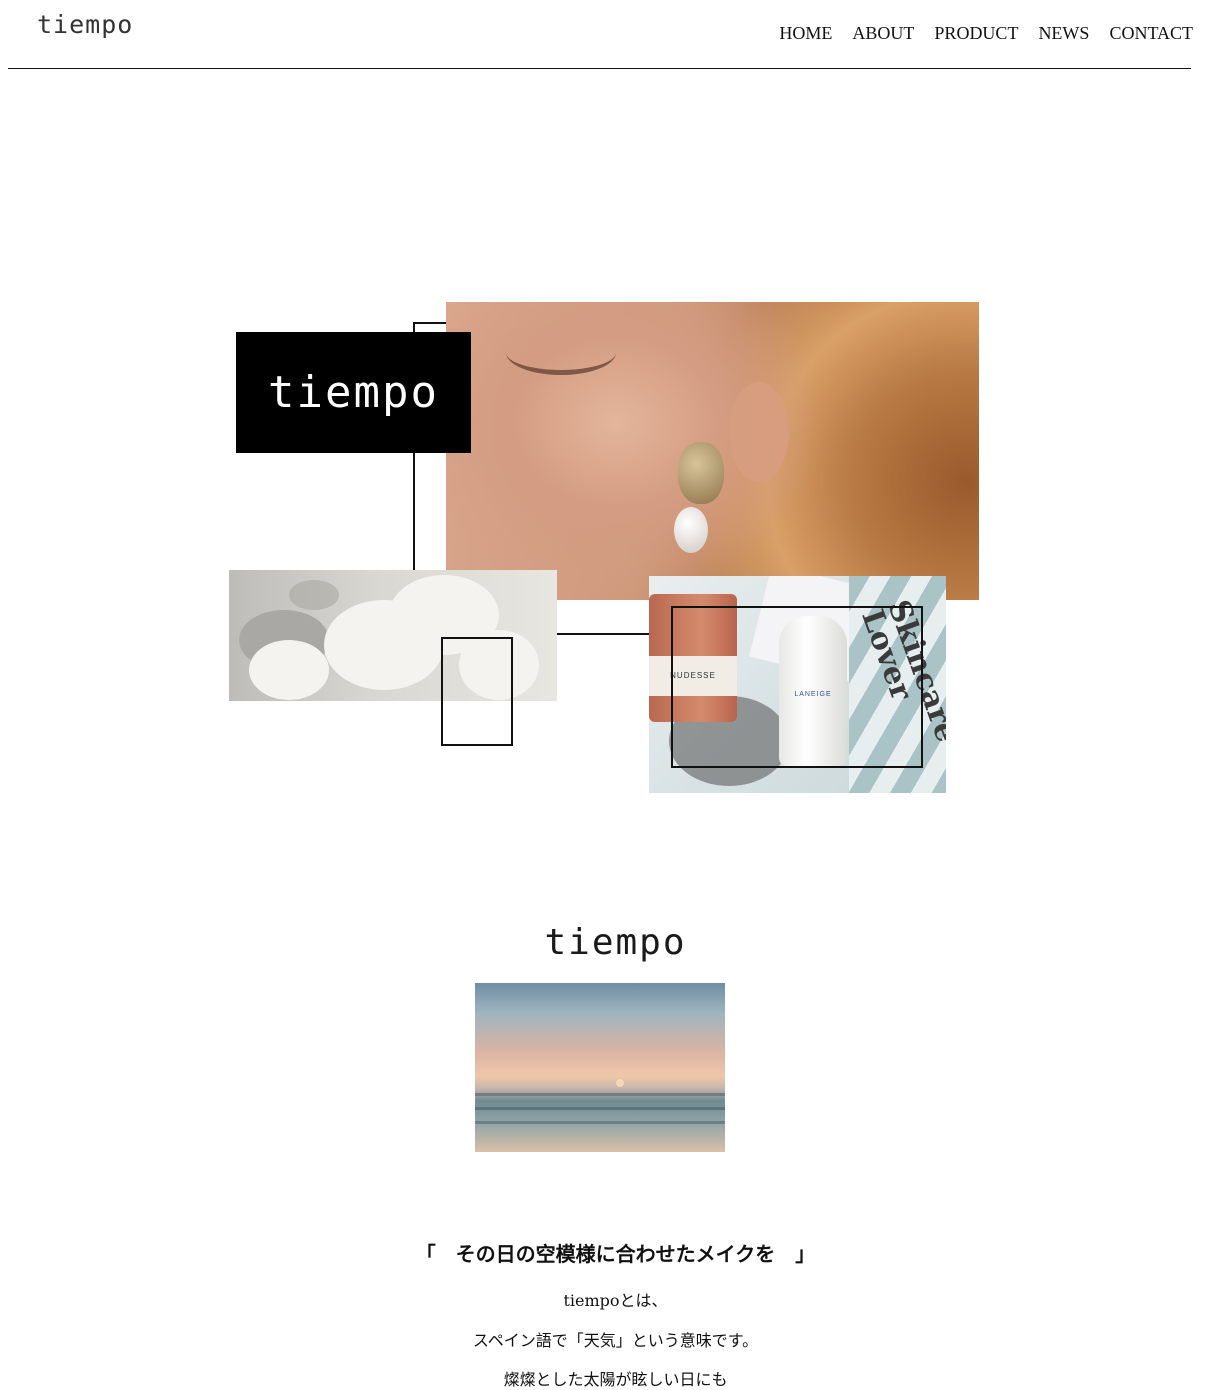 The image size is (1231, 1390). I want to click on product-outline-rect, so click(797, 687).